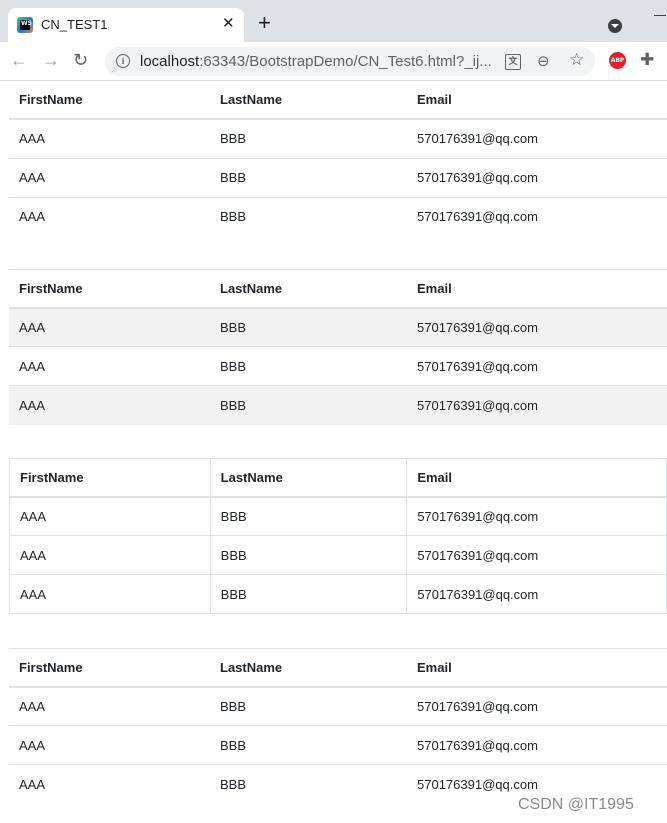 Image resolution: width=667 pixels, height=823 pixels. What do you see at coordinates (19, 60) in the screenshot?
I see `back-arrow-icon: ←` at bounding box center [19, 60].